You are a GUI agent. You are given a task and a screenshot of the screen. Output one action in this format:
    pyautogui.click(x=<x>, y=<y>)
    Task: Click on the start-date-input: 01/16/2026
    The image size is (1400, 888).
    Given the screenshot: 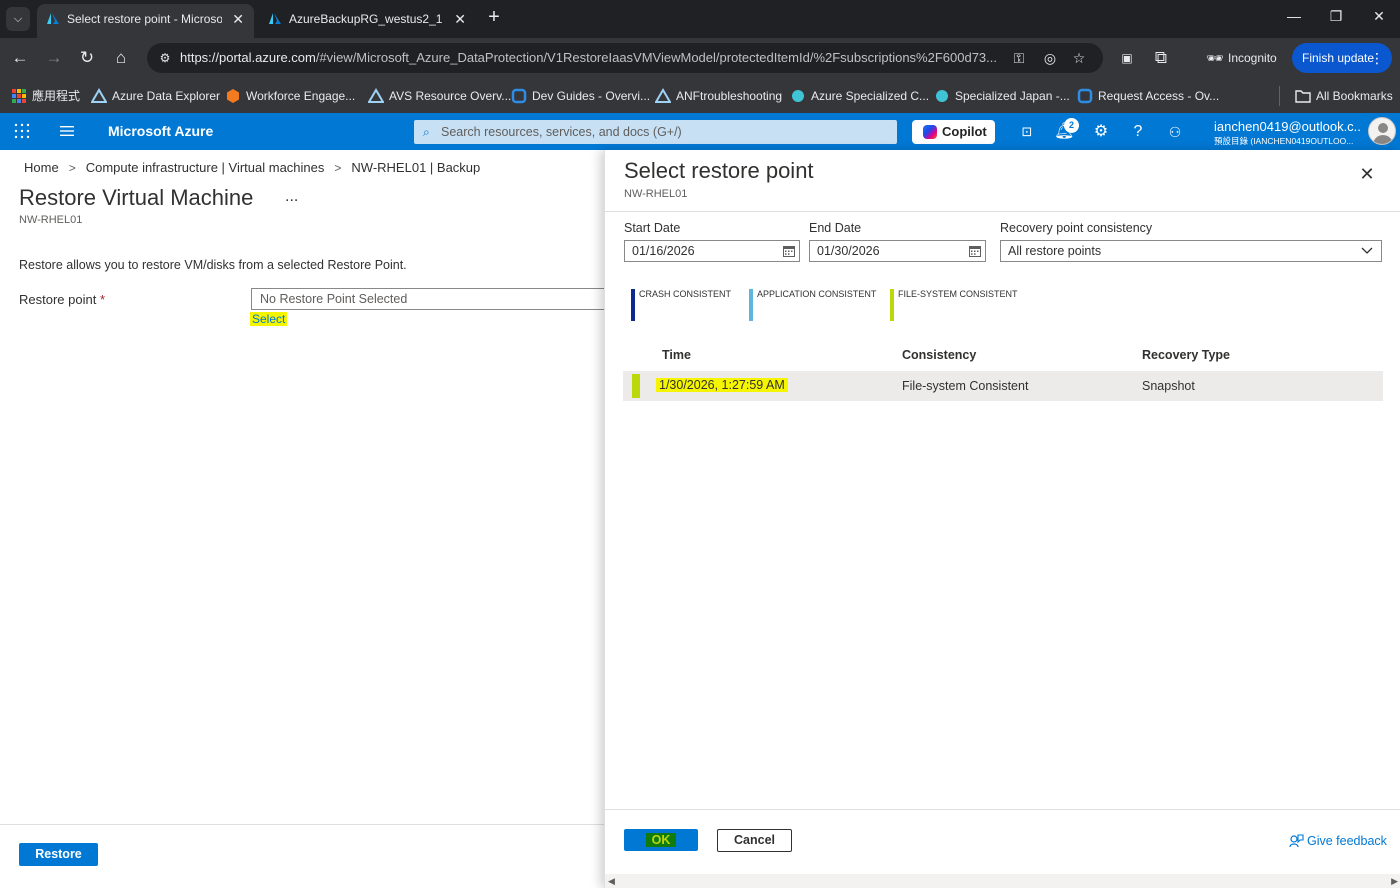 What is the action you would take?
    pyautogui.click(x=712, y=251)
    